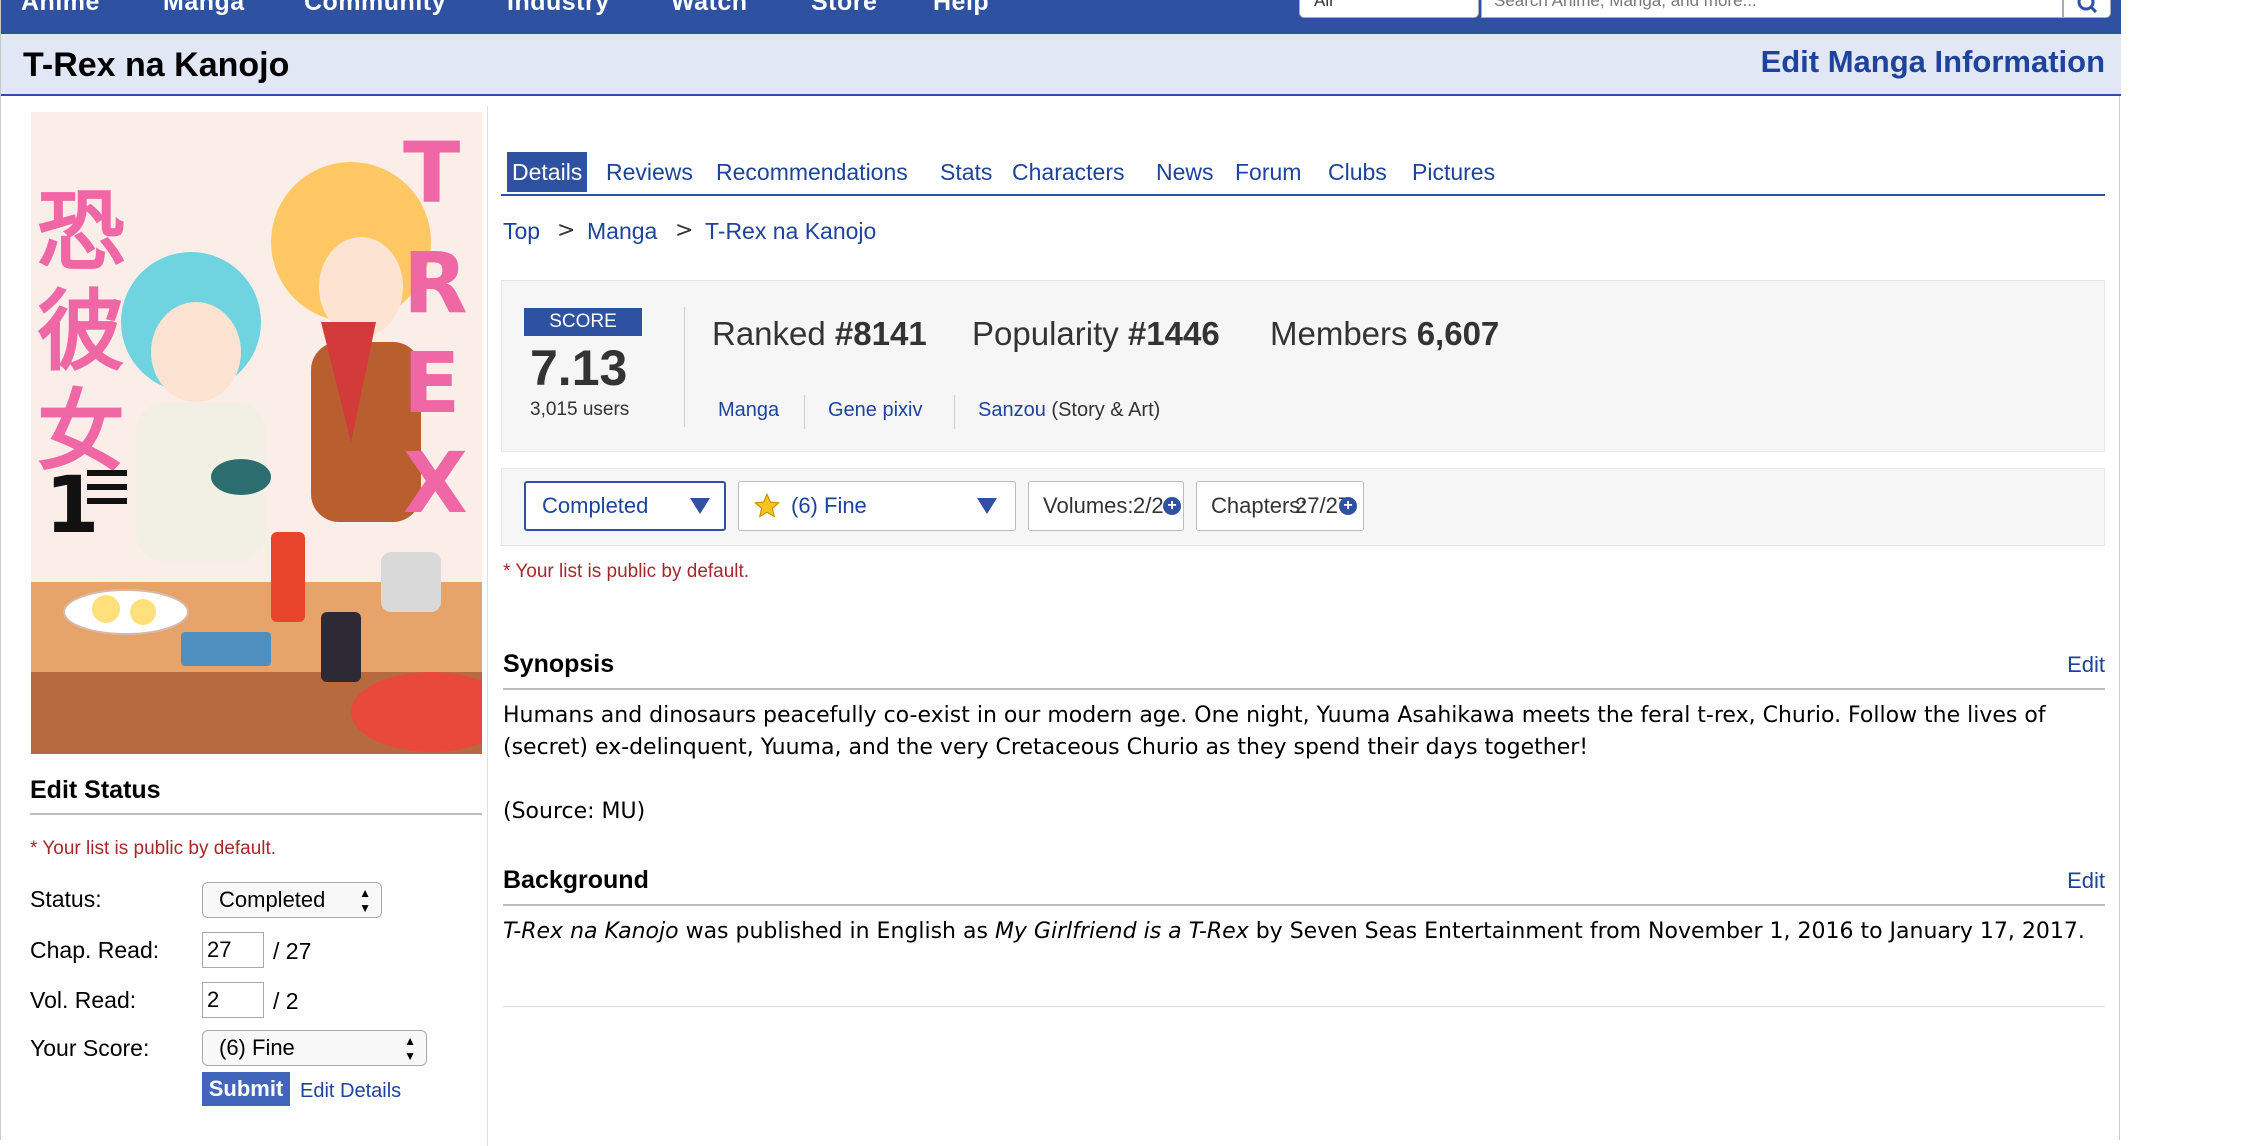  What do you see at coordinates (880, 333) in the screenshot?
I see `ranked-value: #8141` at bounding box center [880, 333].